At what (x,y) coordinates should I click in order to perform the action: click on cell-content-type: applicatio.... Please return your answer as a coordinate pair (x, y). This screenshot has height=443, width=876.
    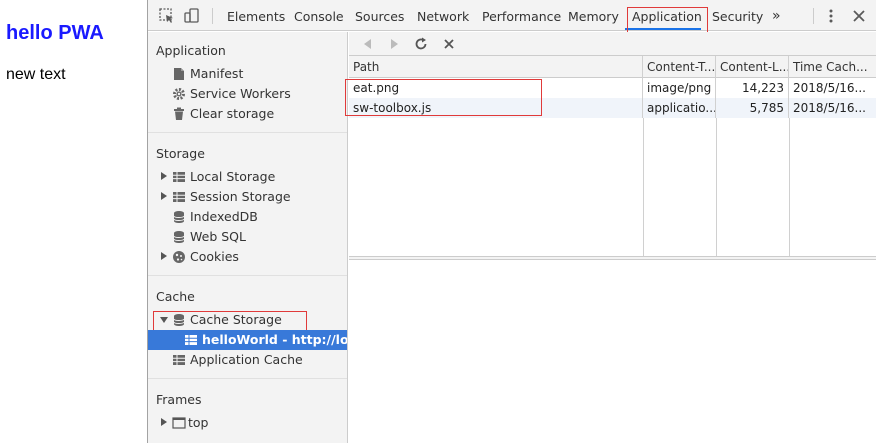
    Looking at the image, I should click on (679, 108).